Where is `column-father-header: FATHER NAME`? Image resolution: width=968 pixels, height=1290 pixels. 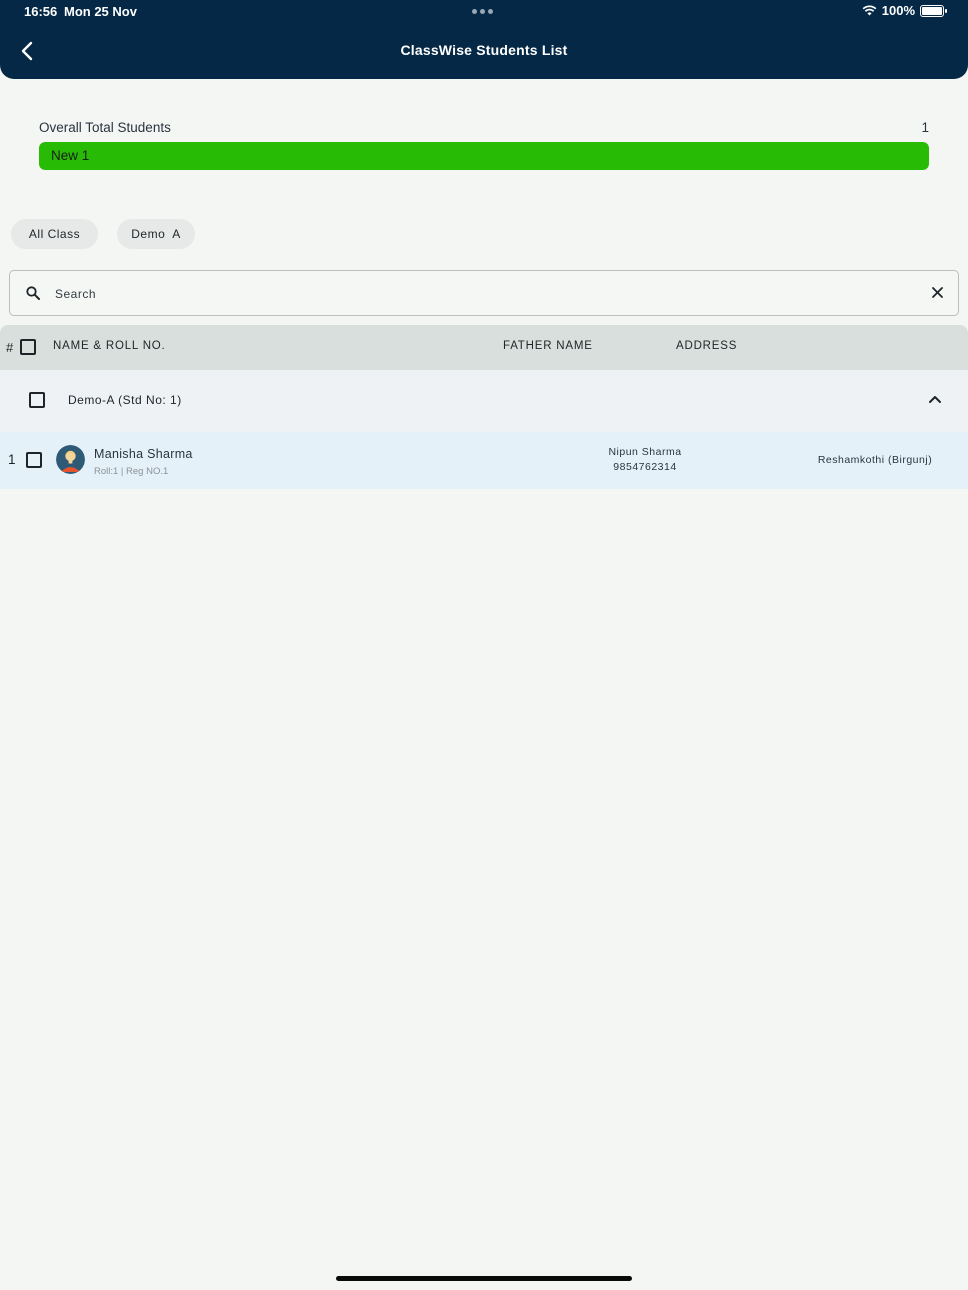
column-father-header: FATHER NAME is located at coordinates (548, 346).